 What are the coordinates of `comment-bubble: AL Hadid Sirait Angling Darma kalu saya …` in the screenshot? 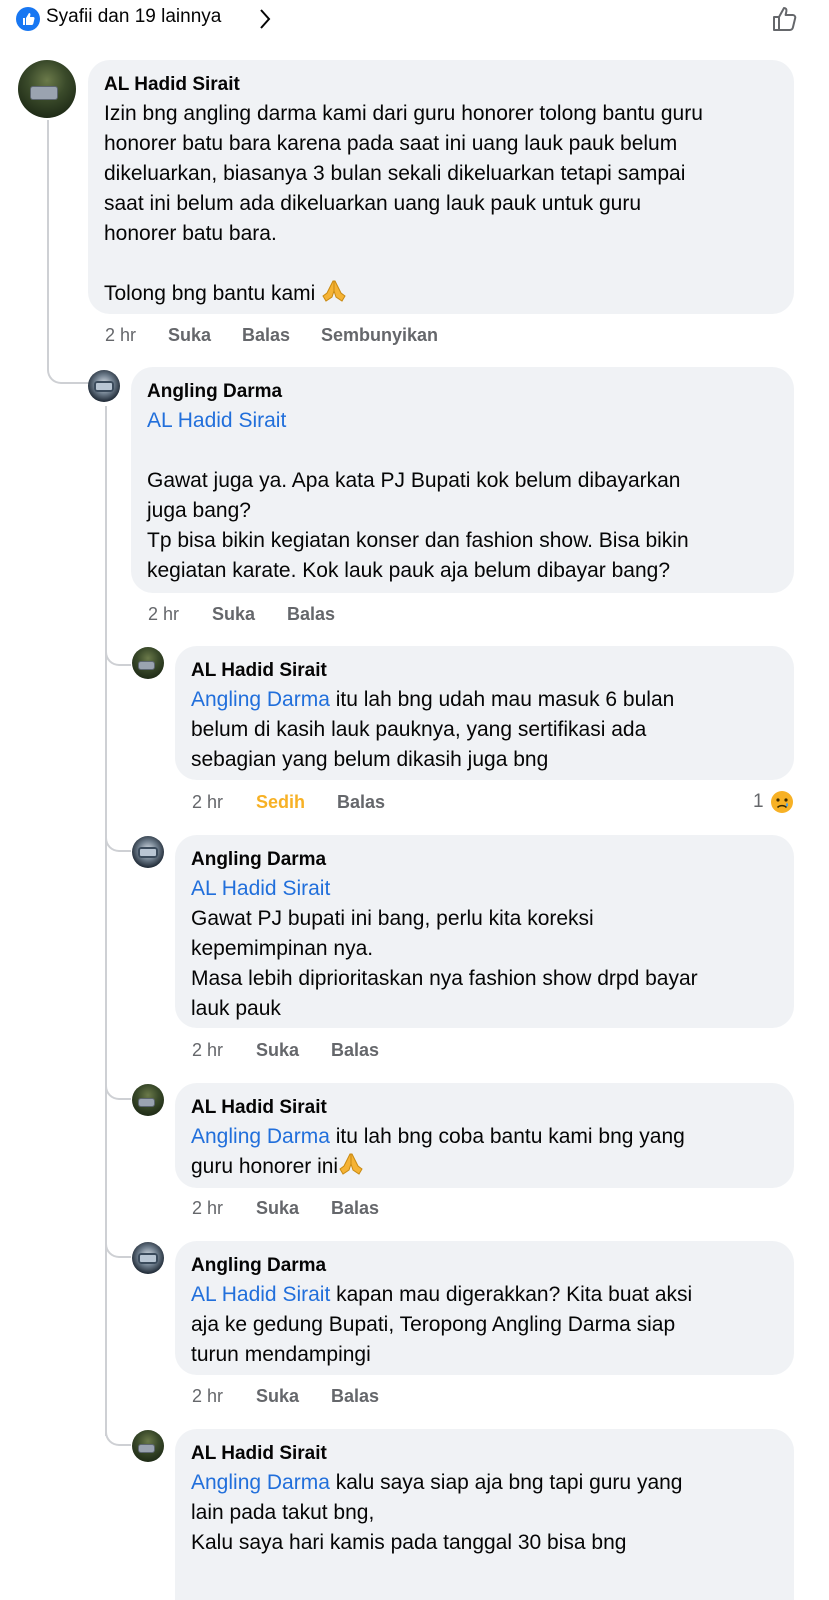 It's located at (484, 1514).